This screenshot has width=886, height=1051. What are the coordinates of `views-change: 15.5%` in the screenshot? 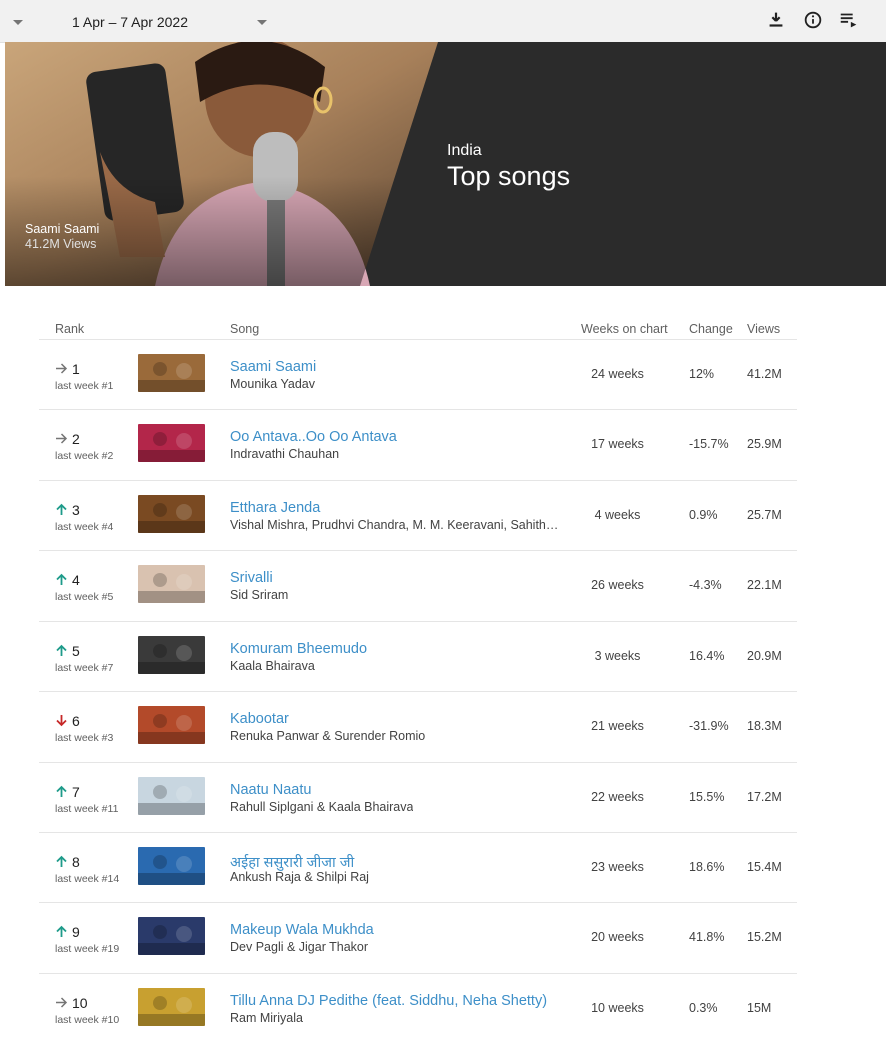 It's located at (707, 797).